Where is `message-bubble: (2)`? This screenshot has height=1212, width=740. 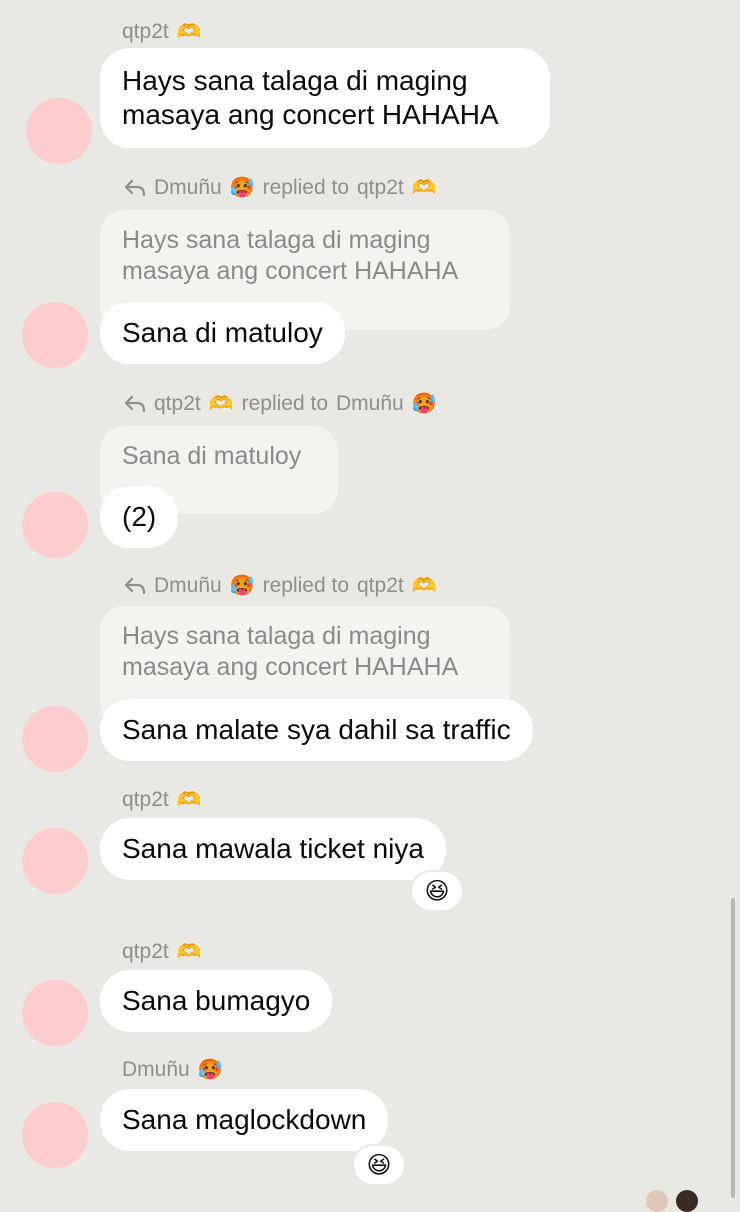 message-bubble: (2) is located at coordinates (139, 517).